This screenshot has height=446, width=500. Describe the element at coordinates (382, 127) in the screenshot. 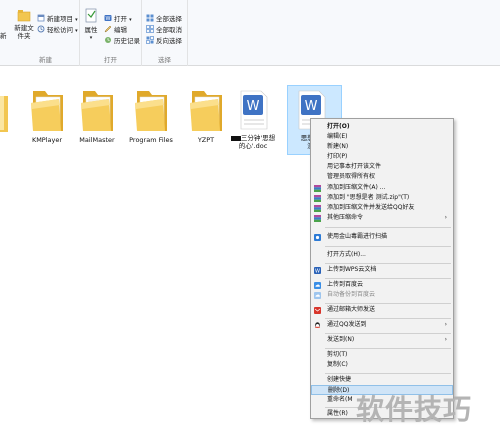

I see `menu-item-open: 打开(O)` at that location.